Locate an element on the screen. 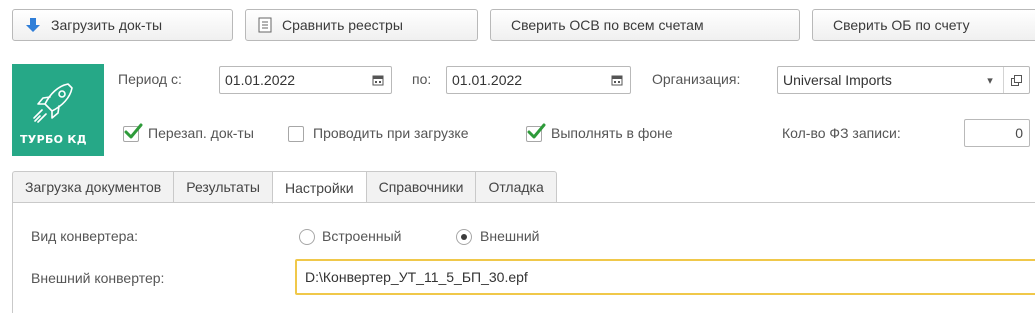 The width and height of the screenshot is (1035, 313). compare-registers-label: Сравнить реестры is located at coordinates (342, 25).